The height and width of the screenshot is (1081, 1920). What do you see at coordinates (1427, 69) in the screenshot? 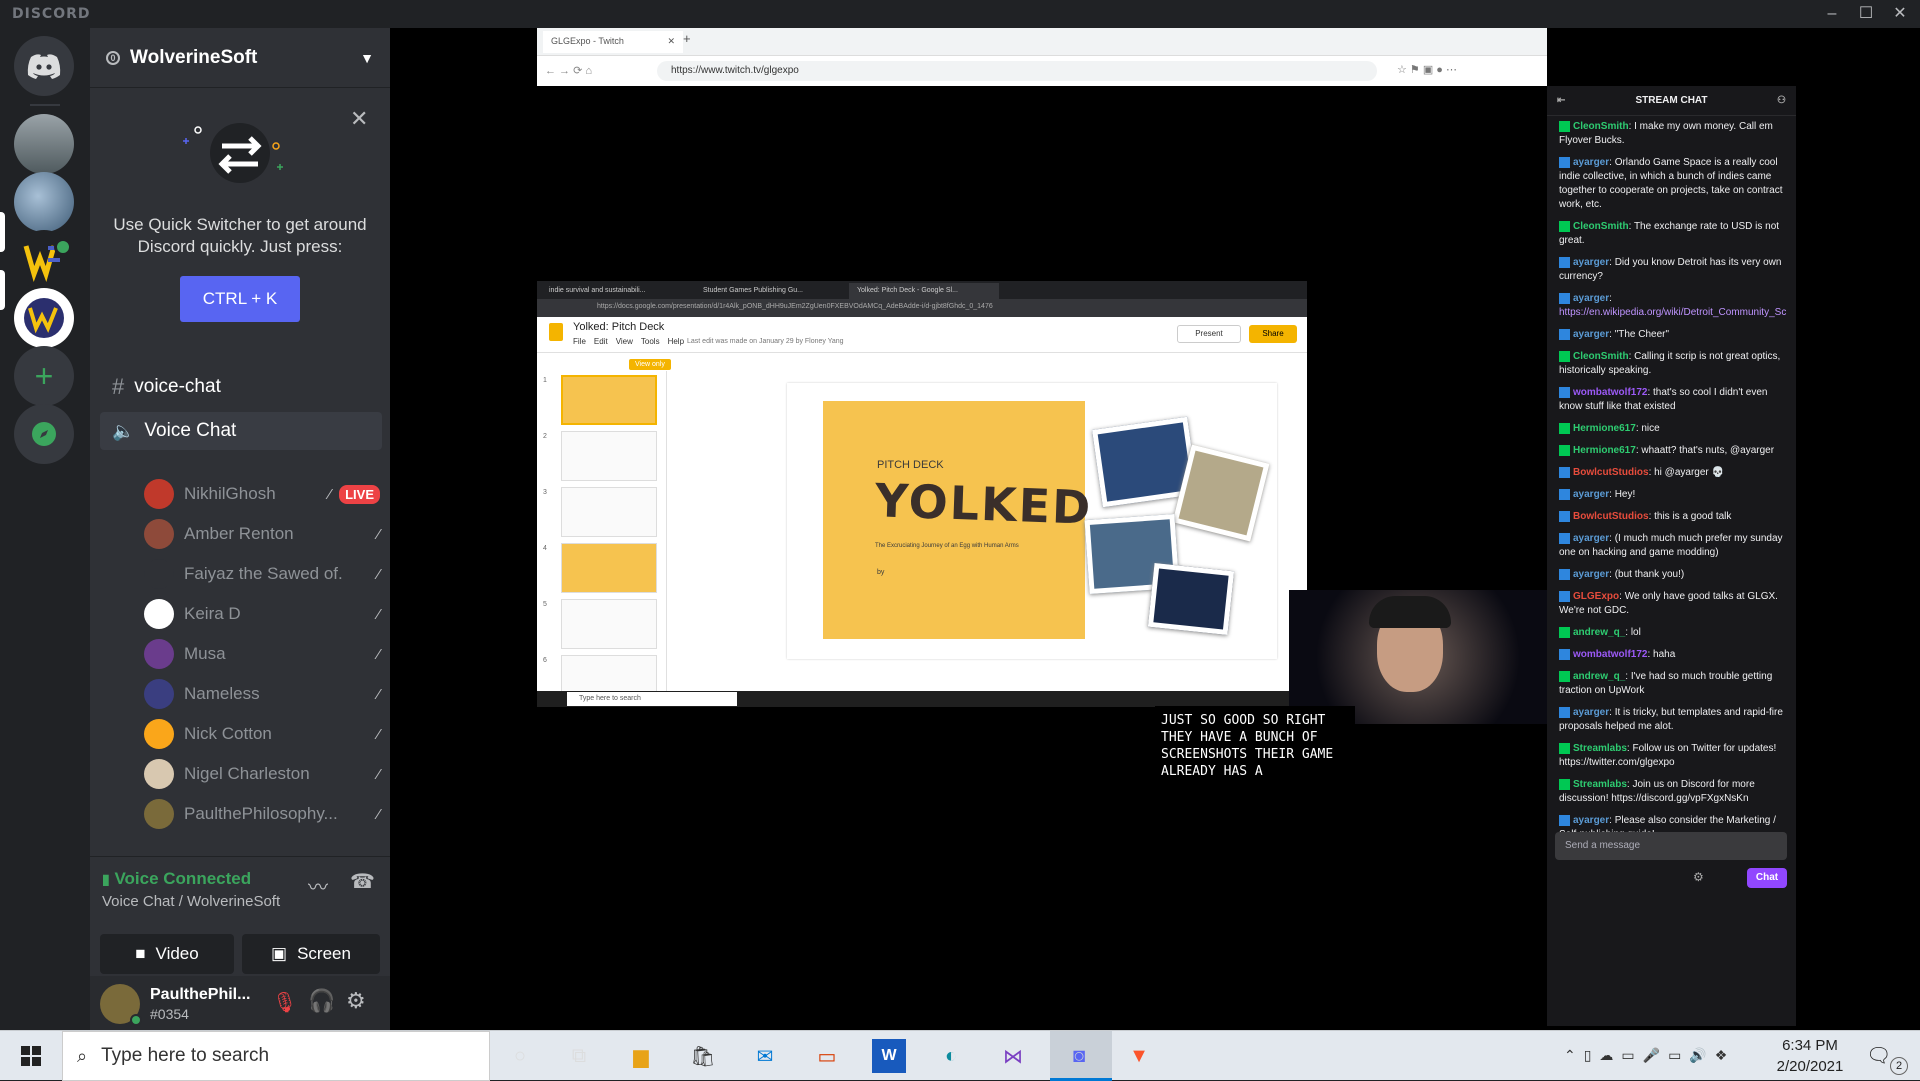
I see `browser-extension-icons: ☆ ⚑ ▣ ● ⋯` at bounding box center [1427, 69].